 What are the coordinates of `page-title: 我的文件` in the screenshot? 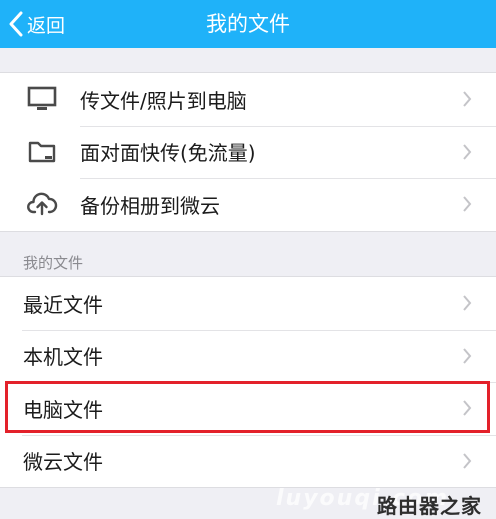 It's located at (248, 24).